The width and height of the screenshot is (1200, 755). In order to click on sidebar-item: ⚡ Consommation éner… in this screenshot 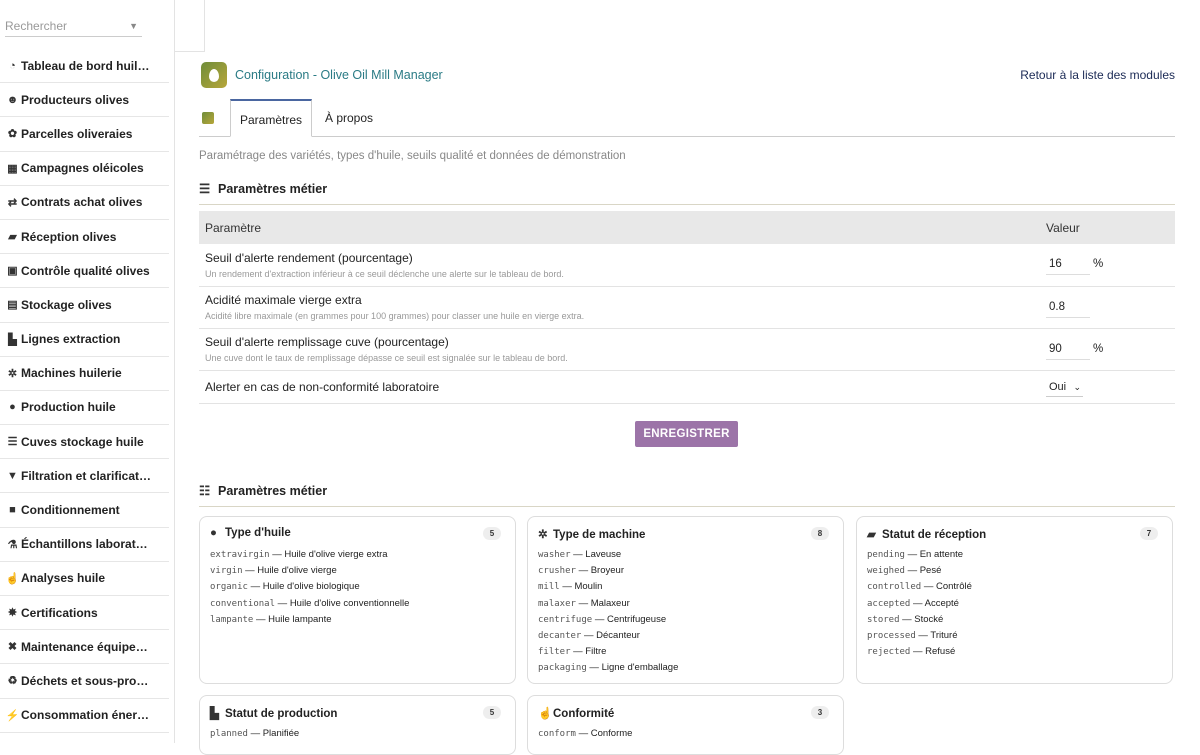, I will do `click(84, 716)`.